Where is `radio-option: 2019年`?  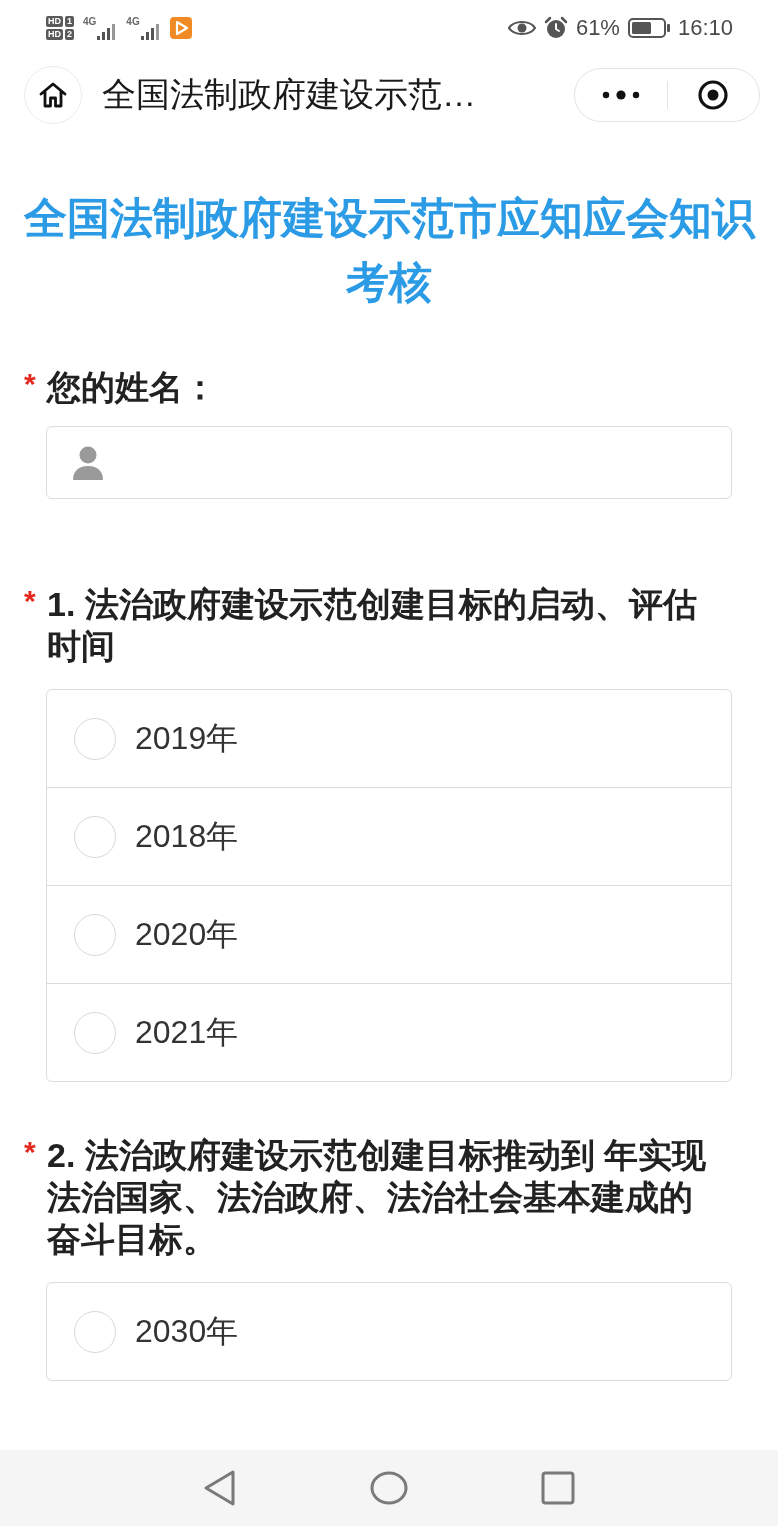 radio-option: 2019年 is located at coordinates (389, 738).